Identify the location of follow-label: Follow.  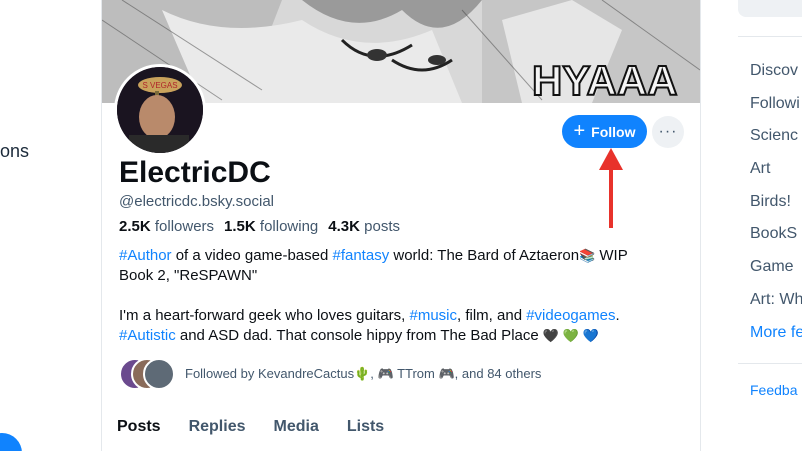
(613, 131).